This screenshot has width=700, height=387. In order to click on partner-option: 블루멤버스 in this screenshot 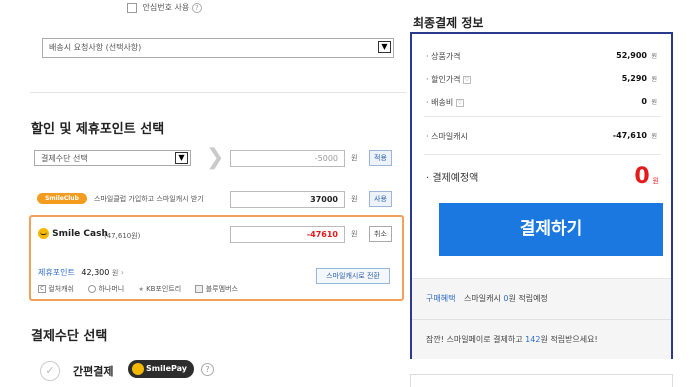, I will do `click(216, 289)`.